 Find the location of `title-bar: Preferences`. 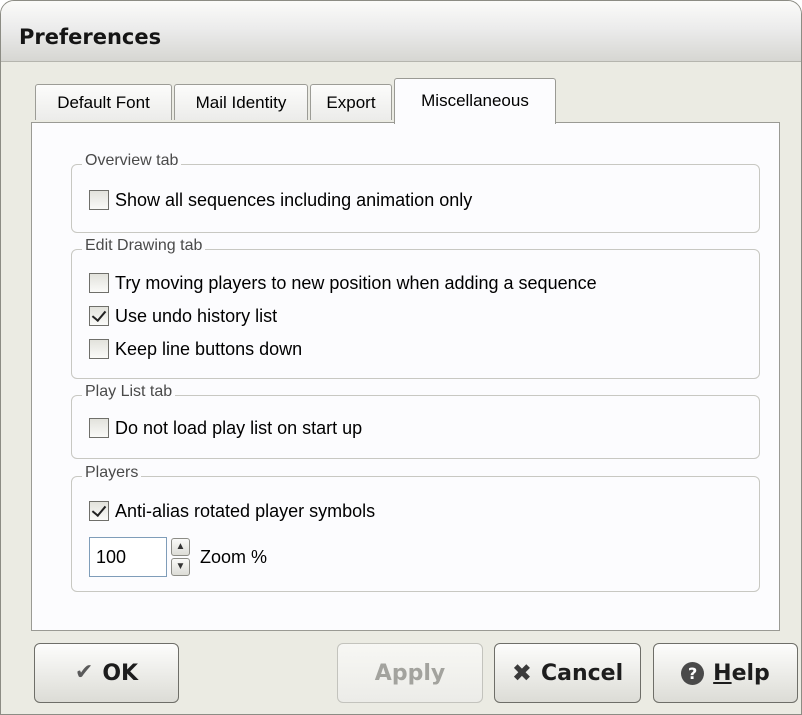

title-bar: Preferences is located at coordinates (401, 31).